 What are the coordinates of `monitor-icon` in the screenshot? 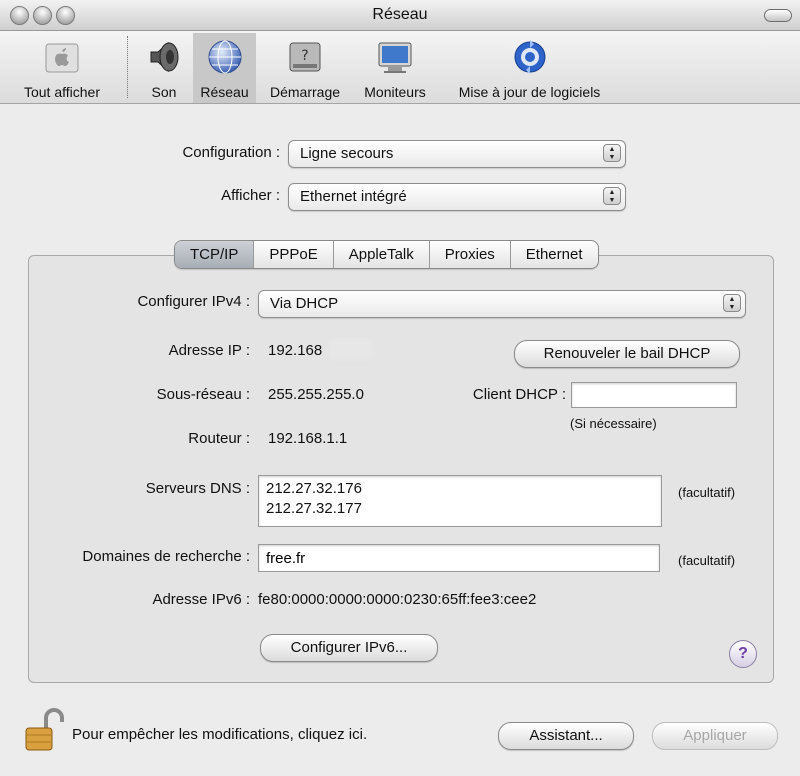 It's located at (395, 57).